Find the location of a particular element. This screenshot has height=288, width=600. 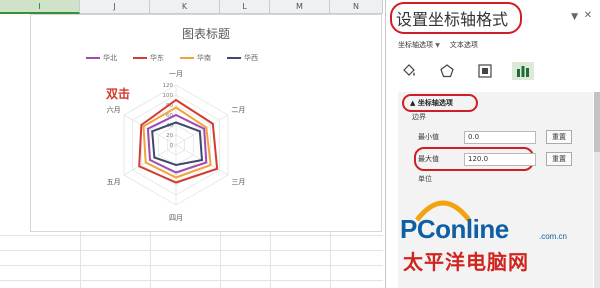

radar-category-label: 二月 is located at coordinates (238, 110).